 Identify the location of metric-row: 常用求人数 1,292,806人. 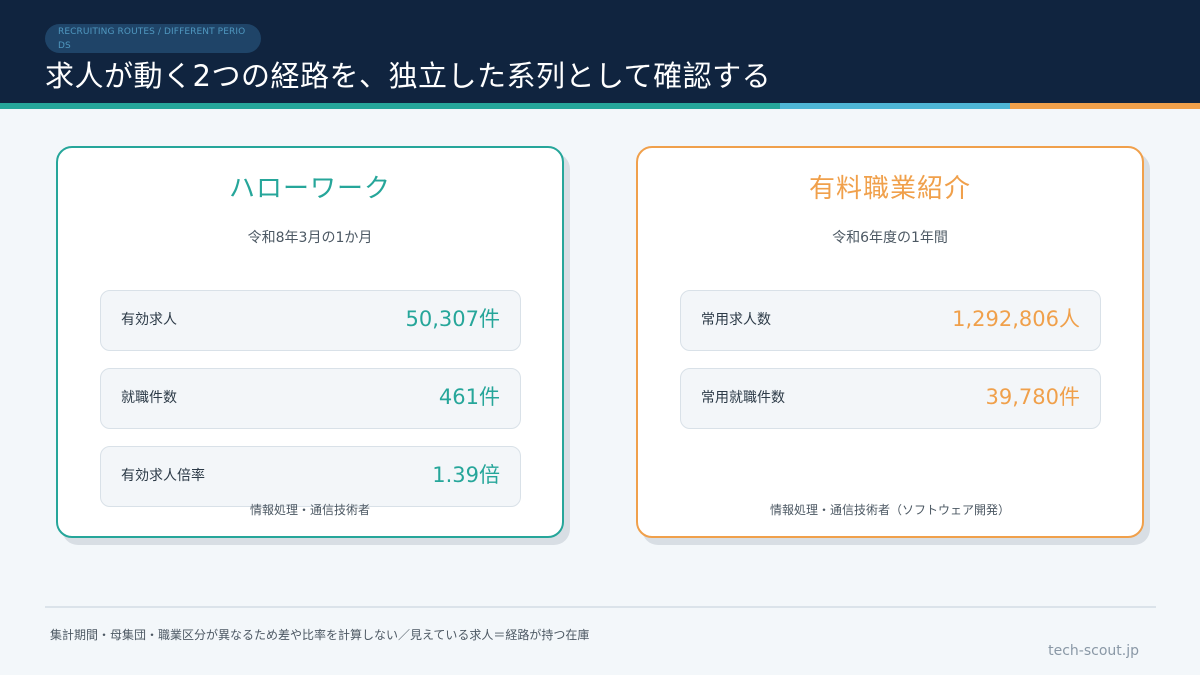
(890, 320).